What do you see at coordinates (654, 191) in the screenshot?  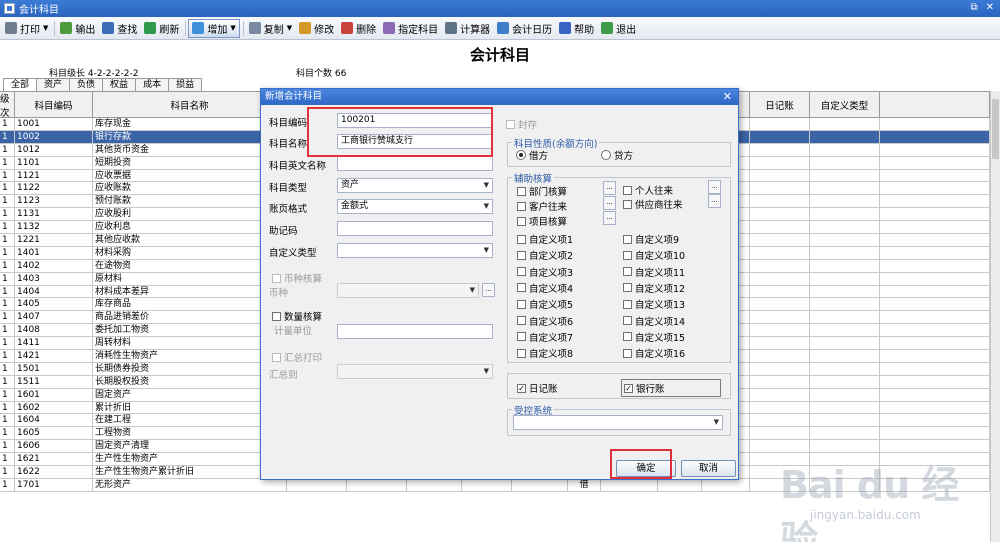 I see `person-check-label: 个人往来` at bounding box center [654, 191].